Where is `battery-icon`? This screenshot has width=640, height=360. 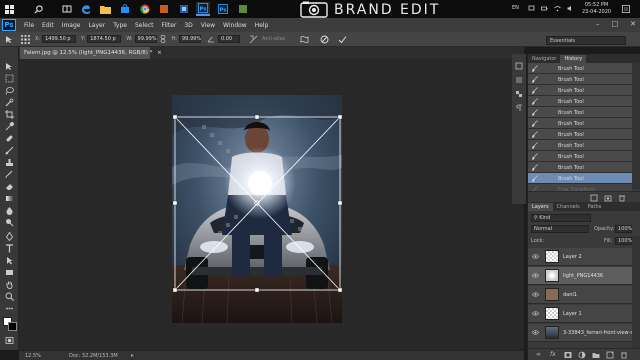
battery-icon is located at coordinates (544, 8).